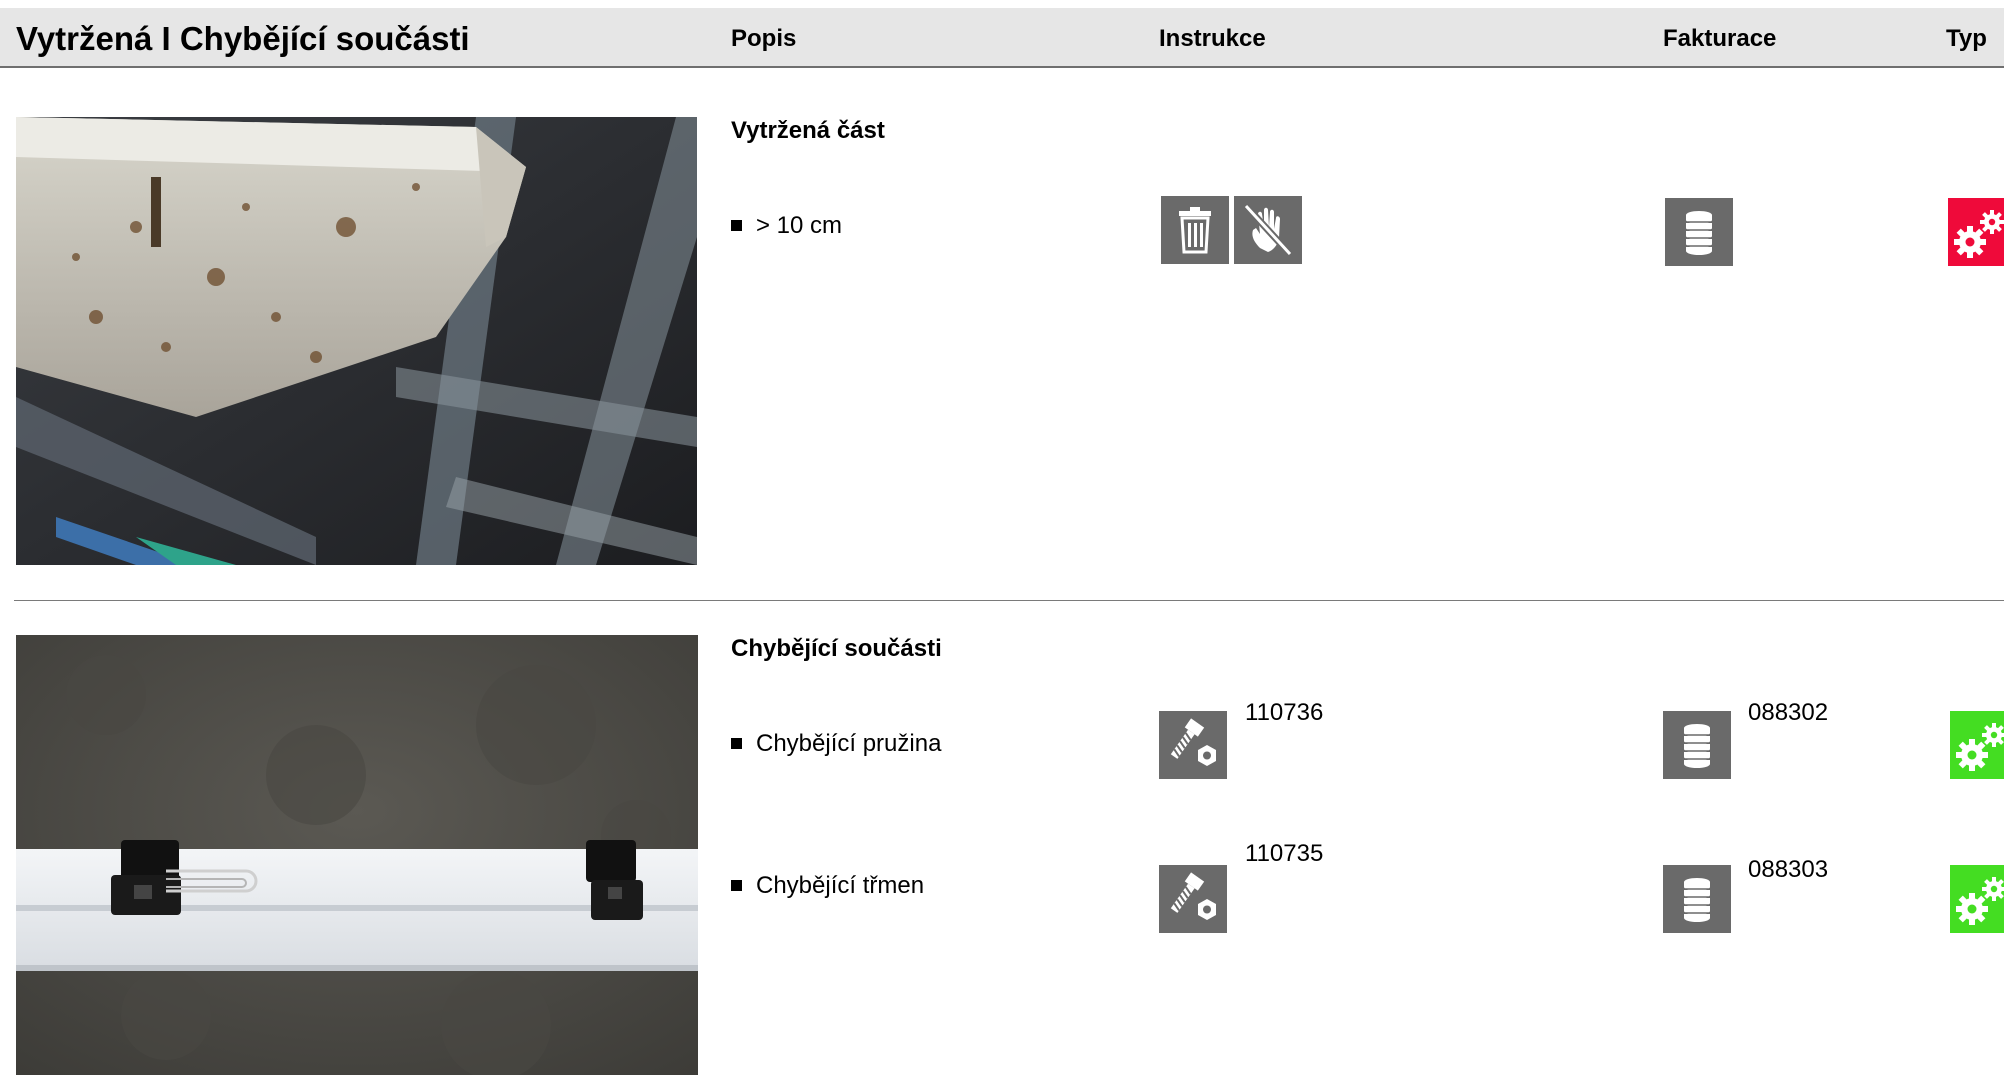 Image resolution: width=2004 pixels, height=1075 pixels. I want to click on column-header-fakturace: Fakturace, so click(1720, 38).